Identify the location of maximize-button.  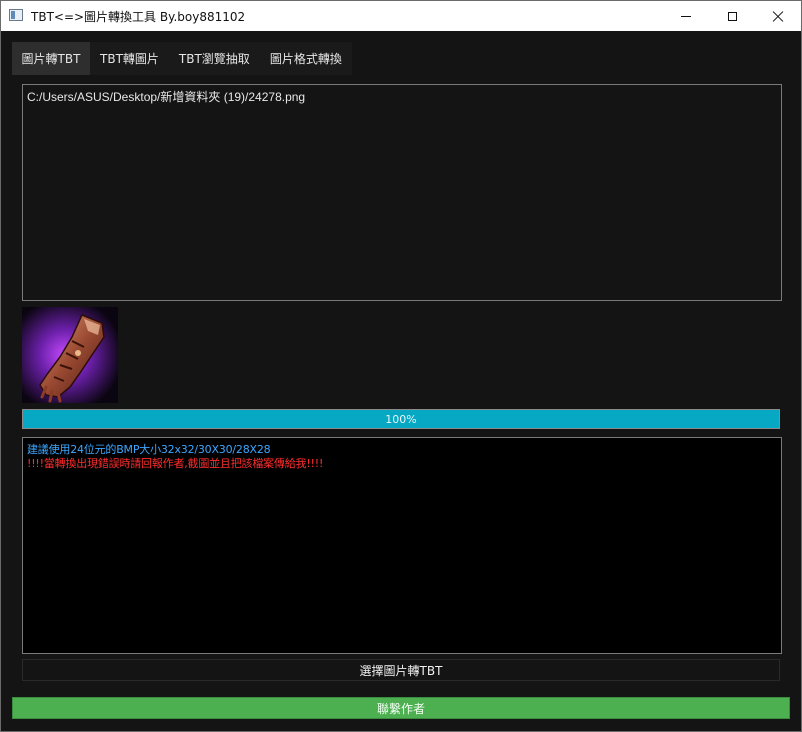
(732, 16).